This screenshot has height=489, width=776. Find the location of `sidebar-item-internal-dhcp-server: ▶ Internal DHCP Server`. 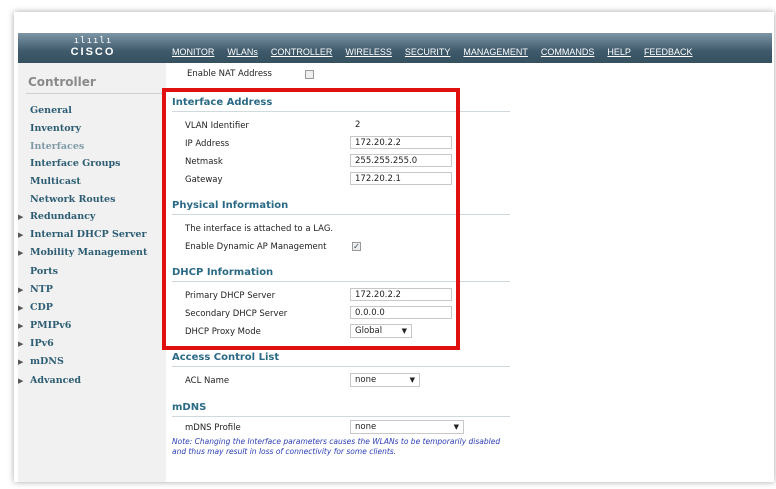

sidebar-item-internal-dhcp-server: ▶ Internal DHCP Server is located at coordinates (82, 234).